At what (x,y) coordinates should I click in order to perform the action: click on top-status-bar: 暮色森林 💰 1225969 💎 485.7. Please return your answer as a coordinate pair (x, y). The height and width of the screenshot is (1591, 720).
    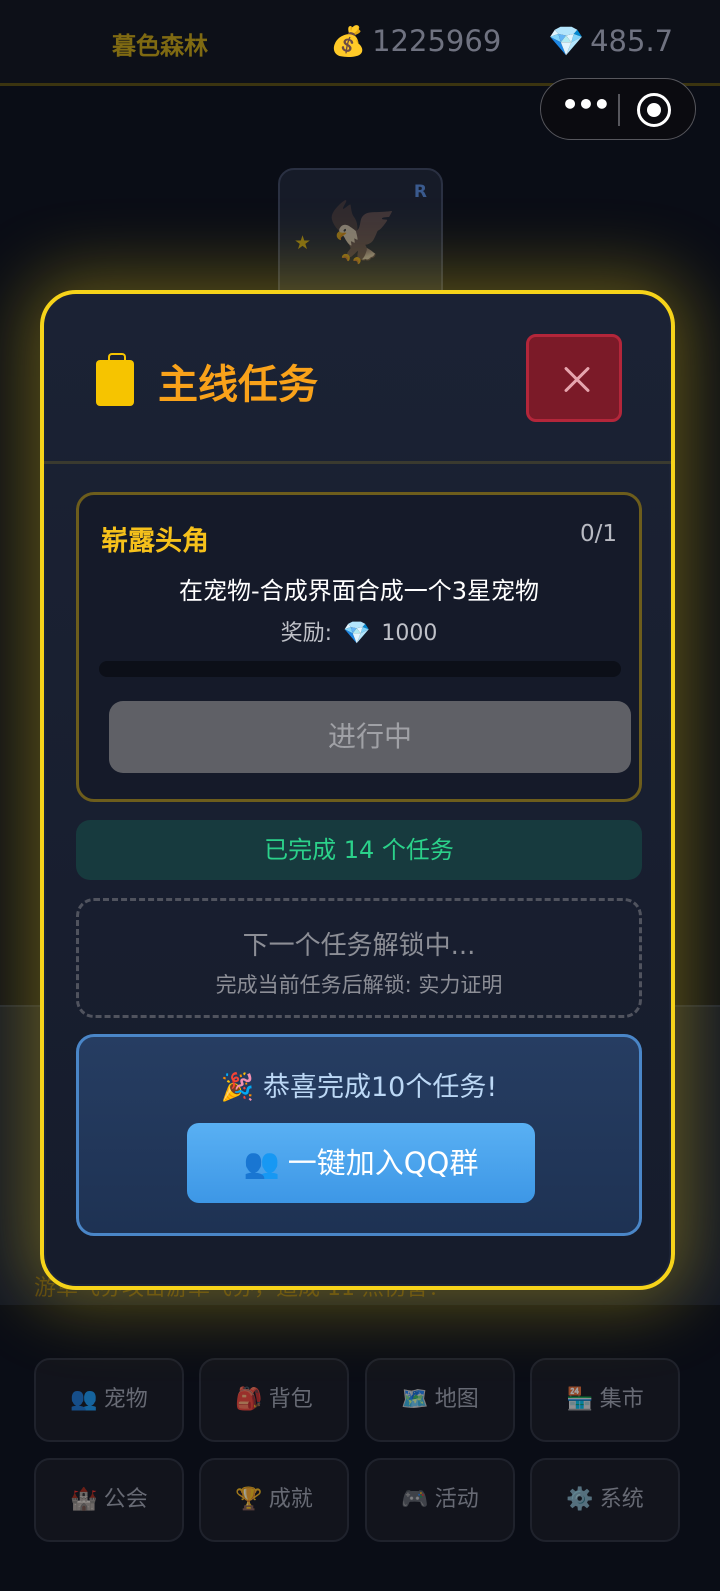
    Looking at the image, I should click on (360, 43).